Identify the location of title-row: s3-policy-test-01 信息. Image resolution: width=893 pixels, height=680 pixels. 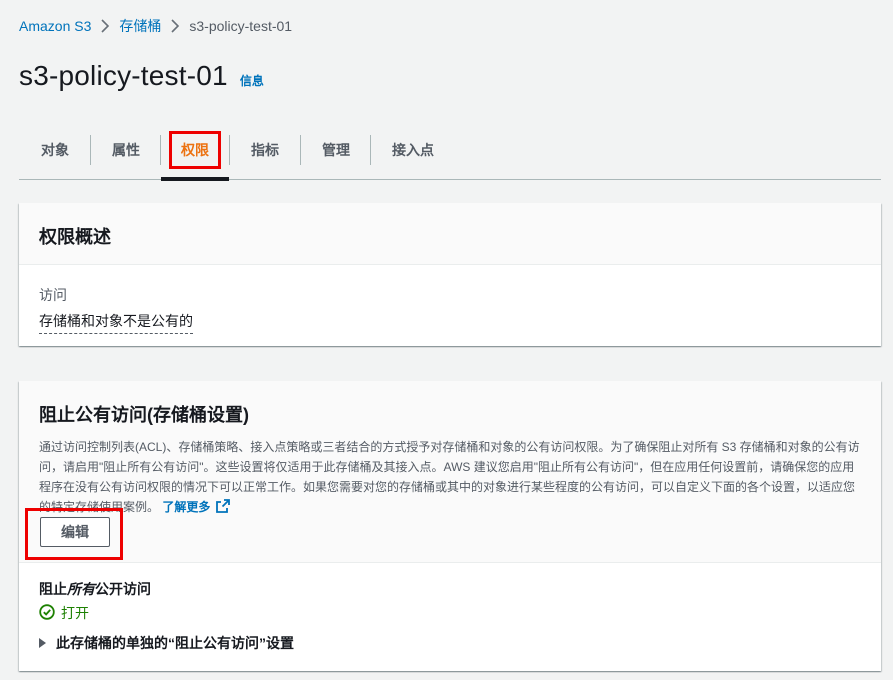
(141, 76).